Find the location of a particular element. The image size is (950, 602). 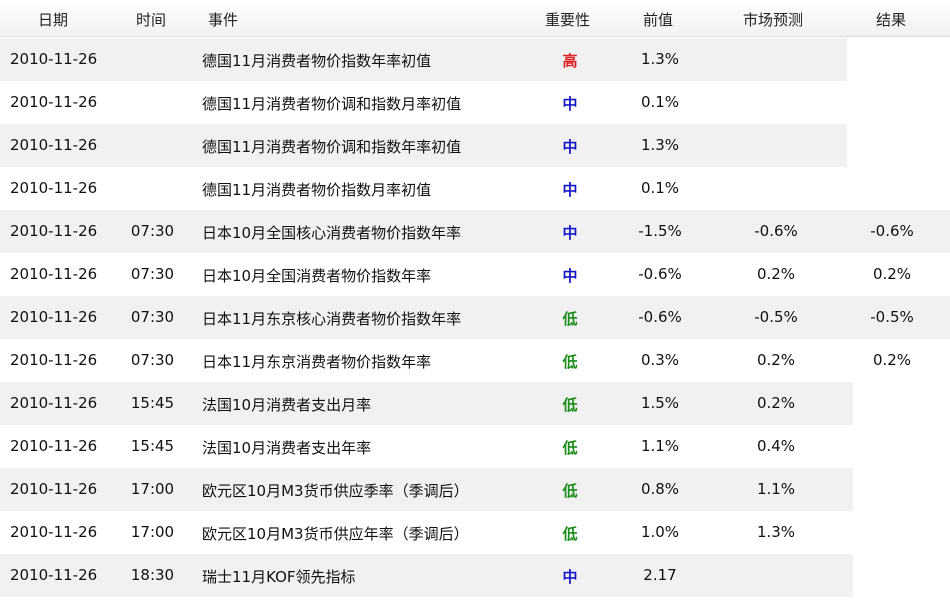

table-row: 2010-11-26 18:30 瑞士11月KOF领先指标 中 2.17 is located at coordinates (475, 575).